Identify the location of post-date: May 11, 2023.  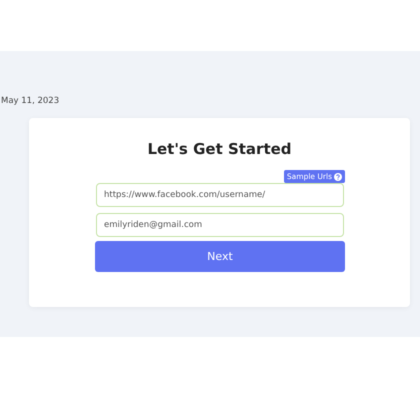
(30, 101).